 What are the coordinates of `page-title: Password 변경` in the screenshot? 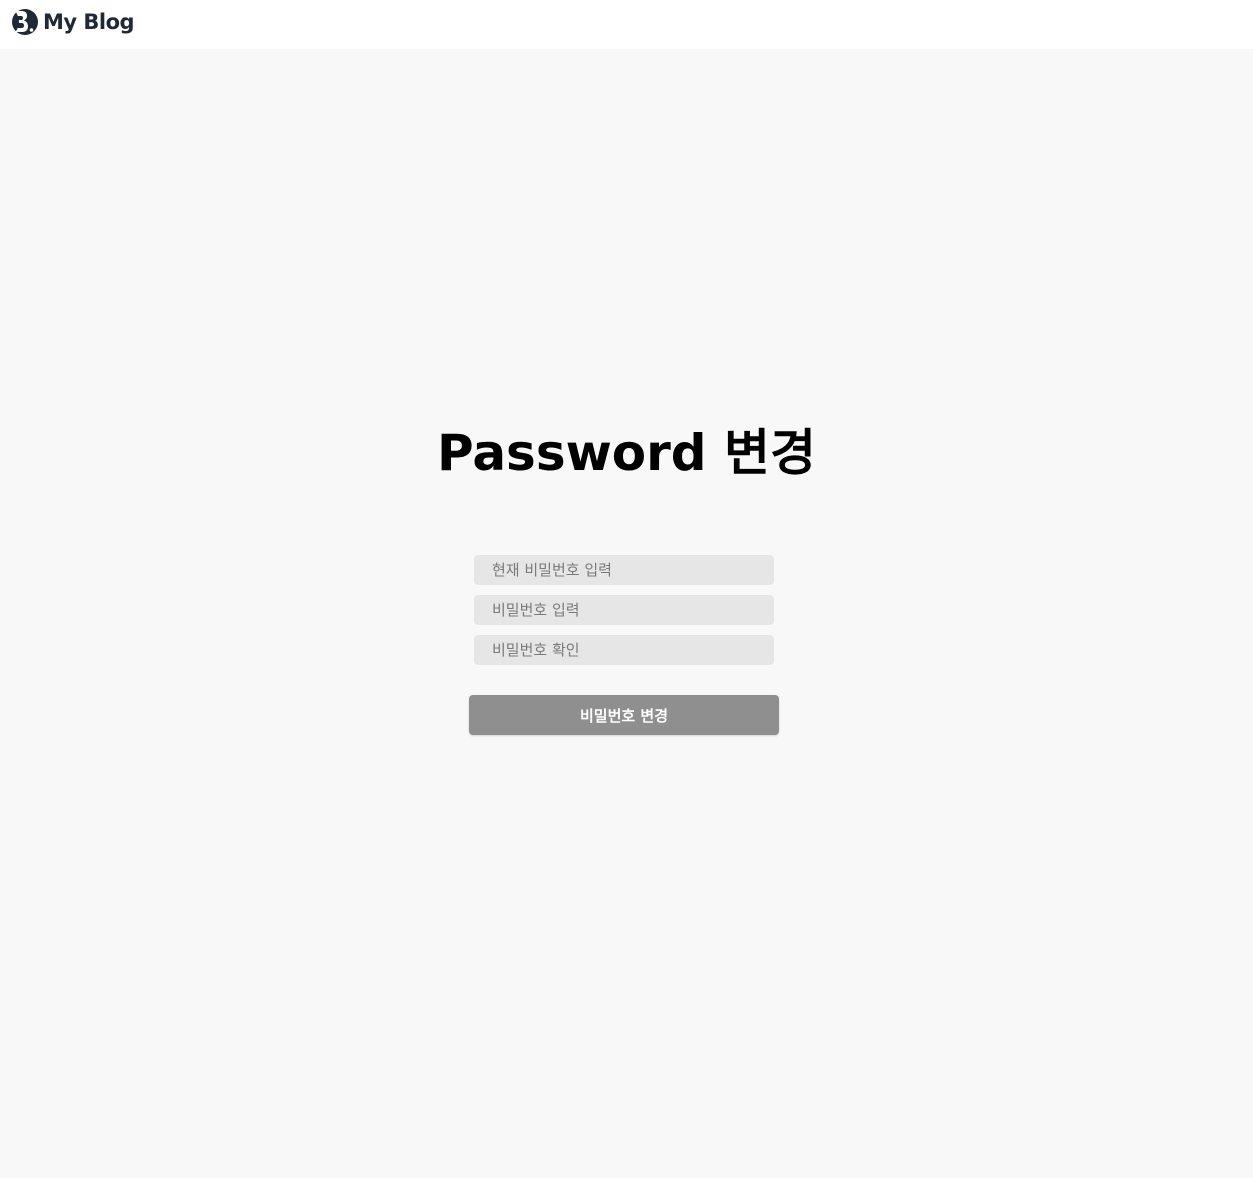 It's located at (626, 453).